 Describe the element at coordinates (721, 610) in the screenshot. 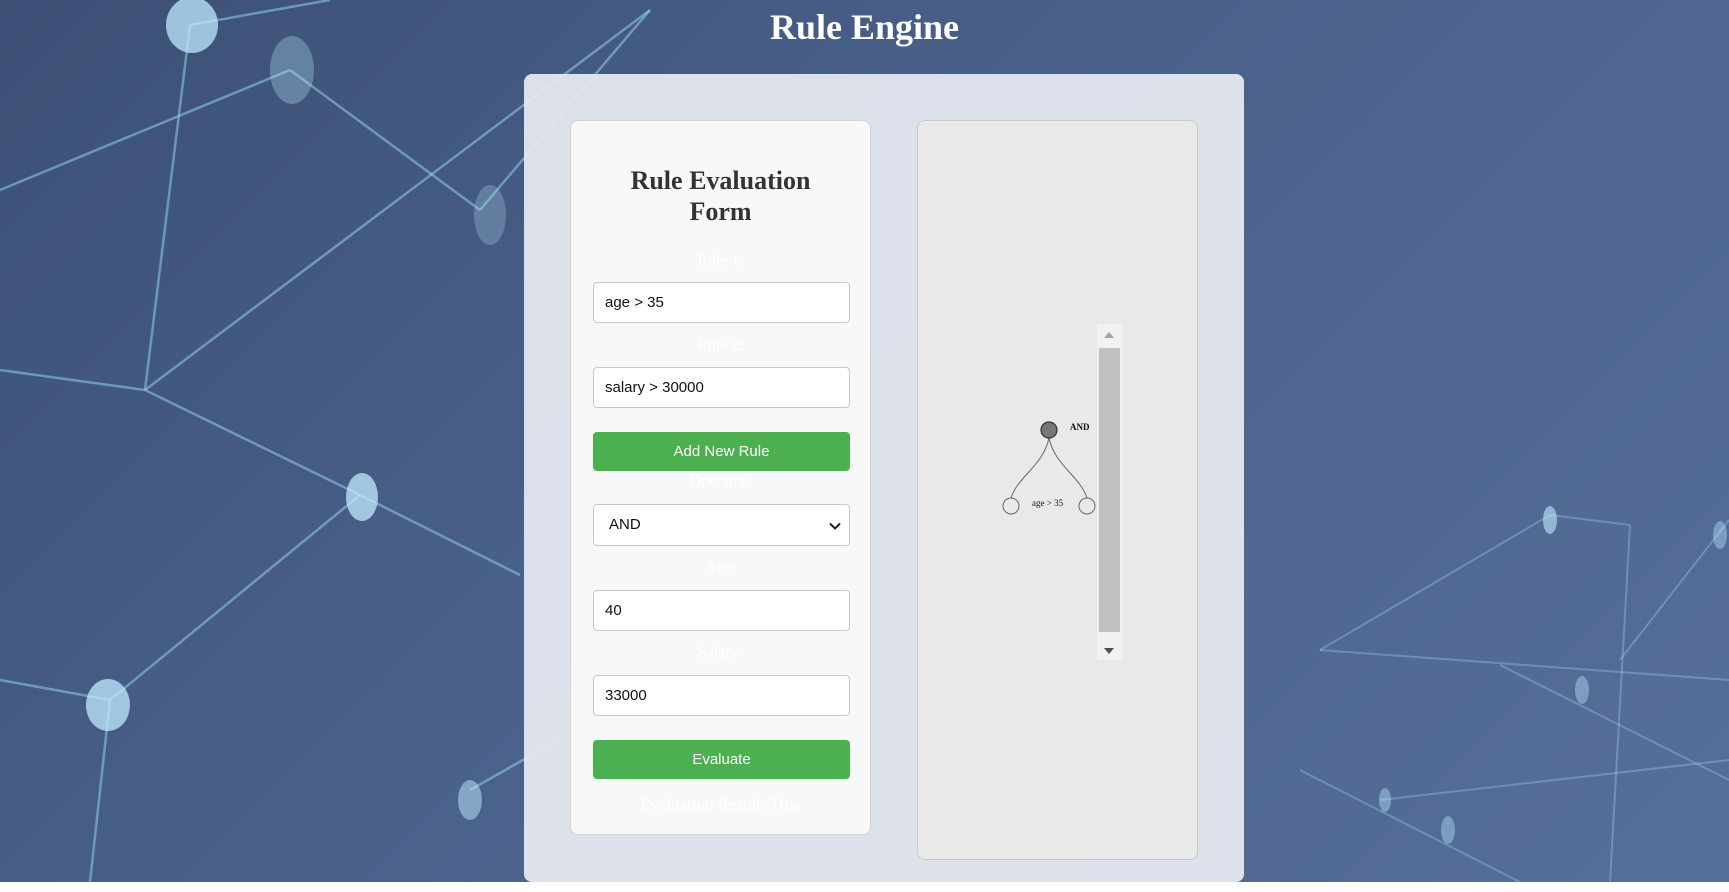

I see `age-input: 40` at that location.